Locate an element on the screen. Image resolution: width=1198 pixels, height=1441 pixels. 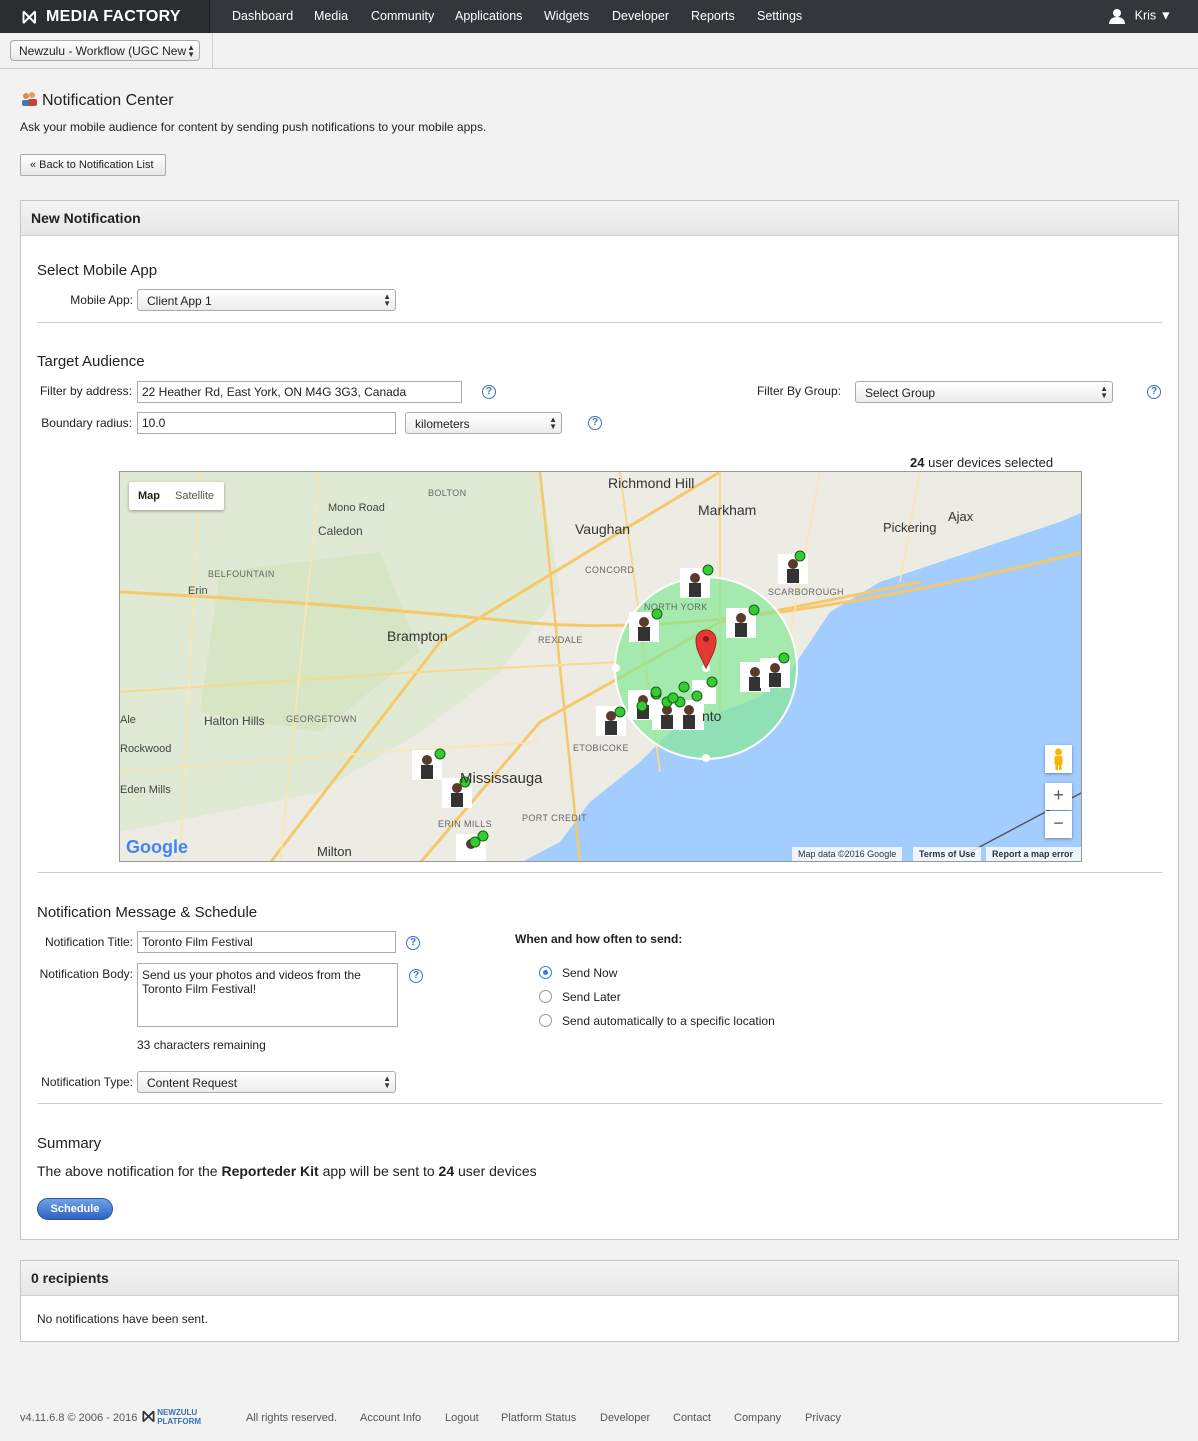
summary-heading: Summary is located at coordinates (69, 1143).